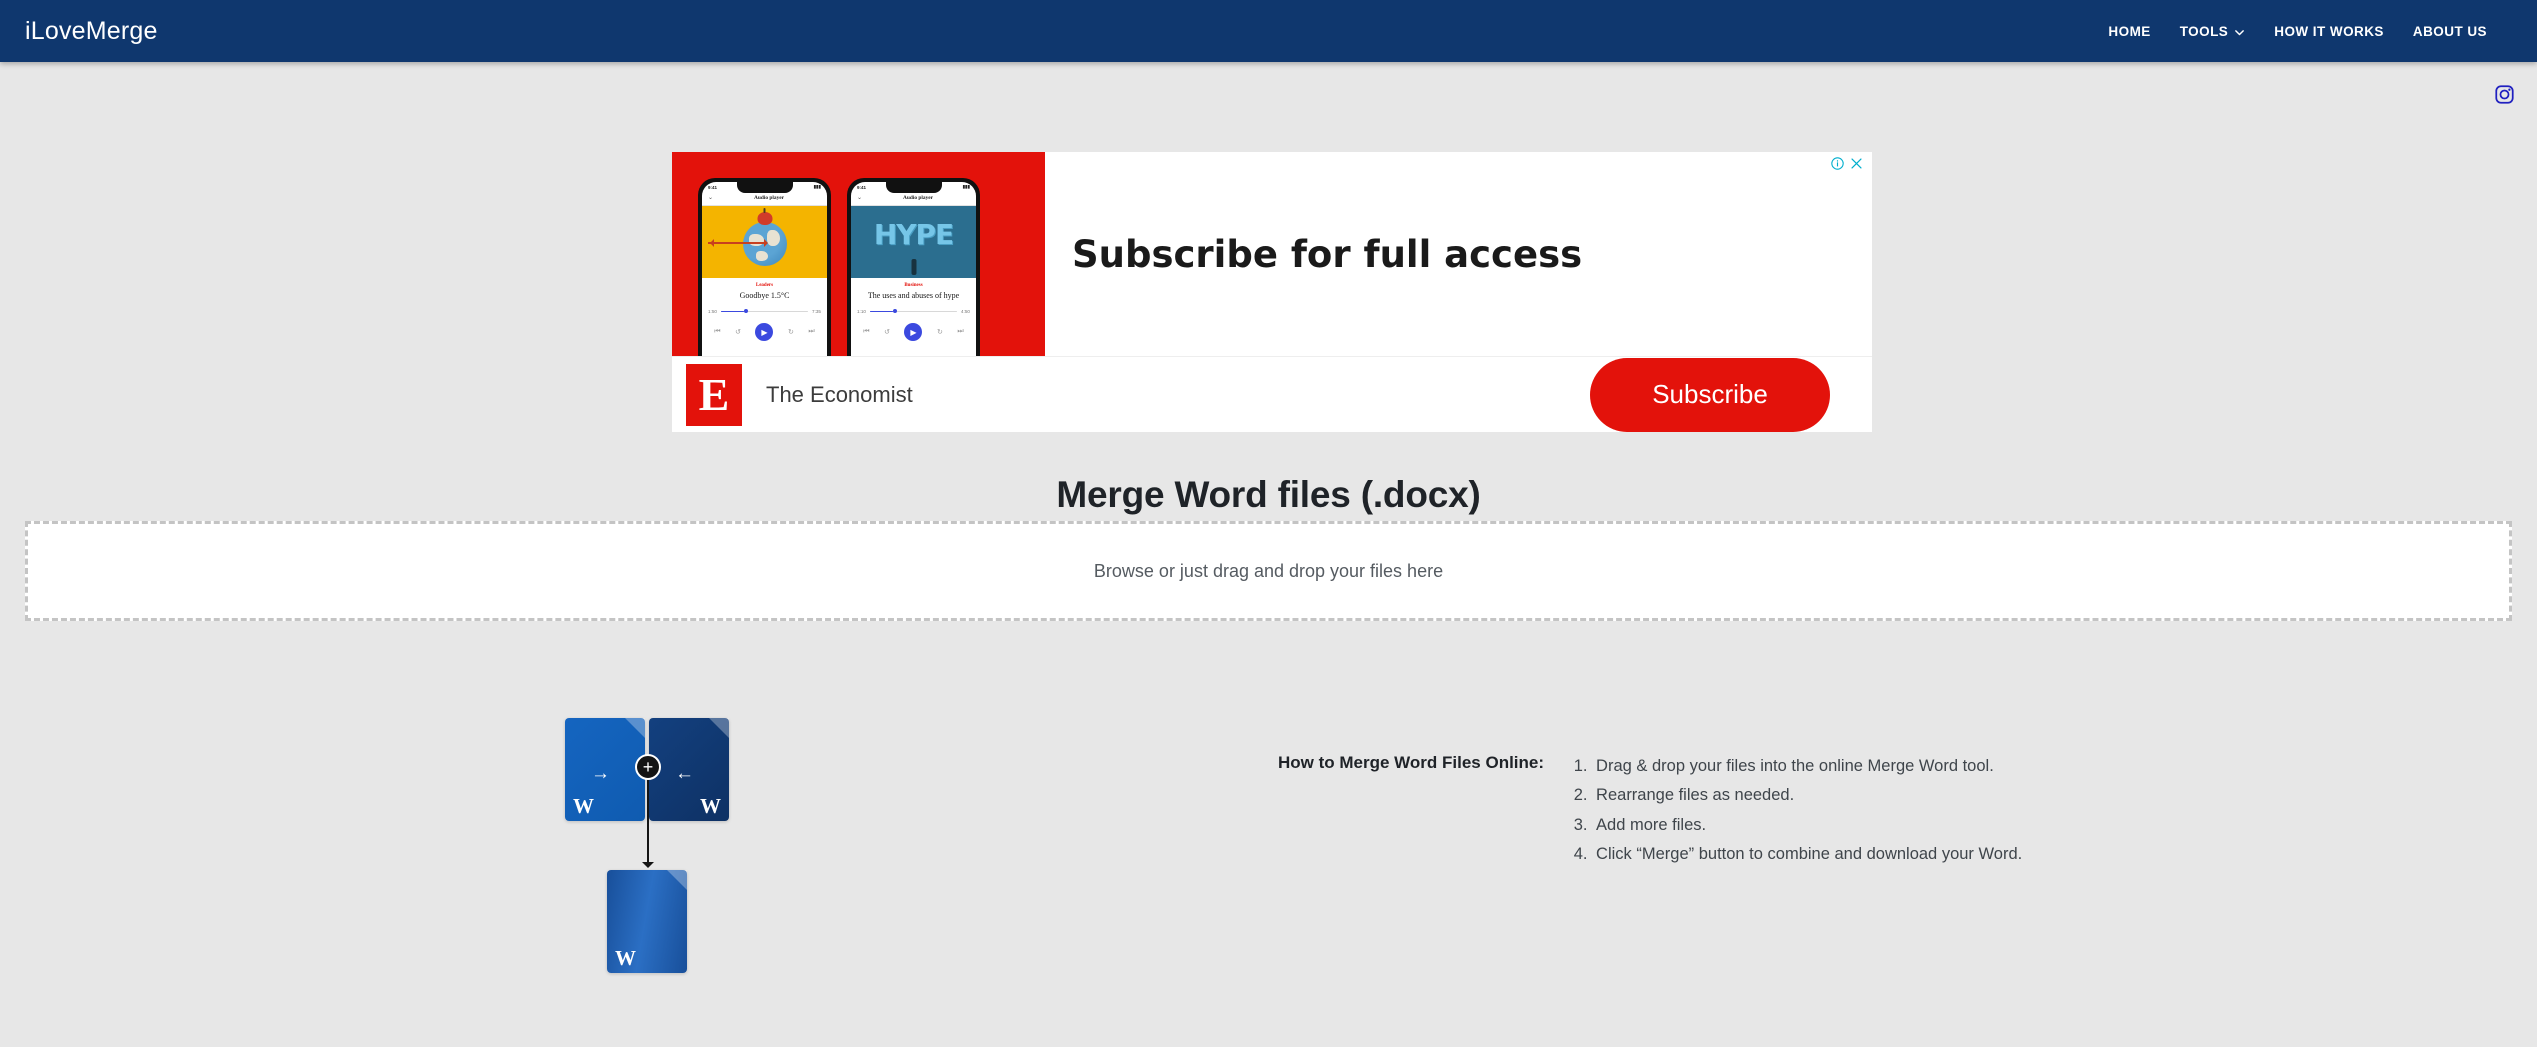  I want to click on phone-progress: 1:10 4:50, so click(913, 311).